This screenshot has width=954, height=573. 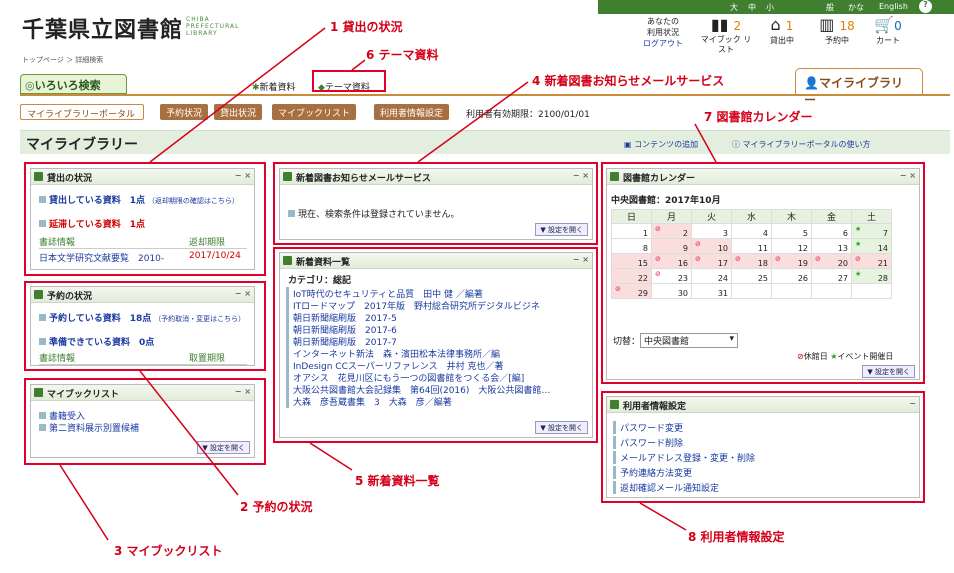 I want to click on annotation-1: 1 貸出の状況, so click(x=366, y=27).